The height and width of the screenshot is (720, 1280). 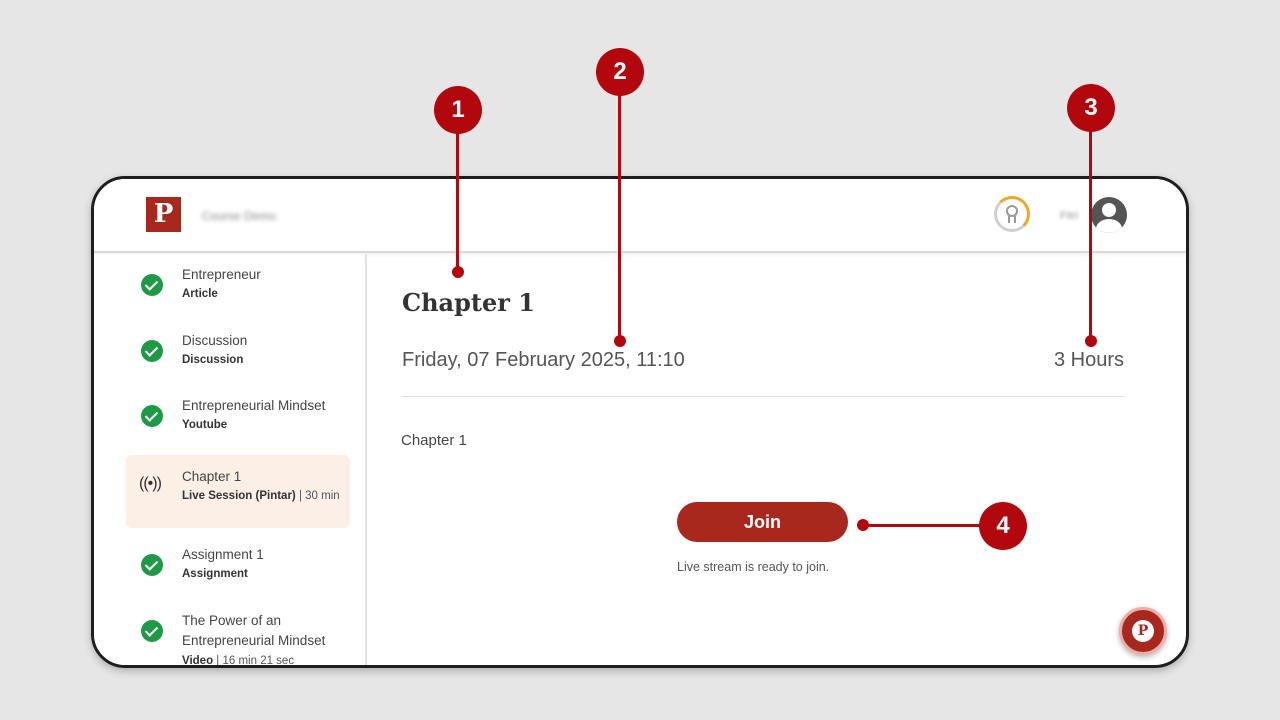 I want to click on callout-3-marker: 3, so click(x=1091, y=108).